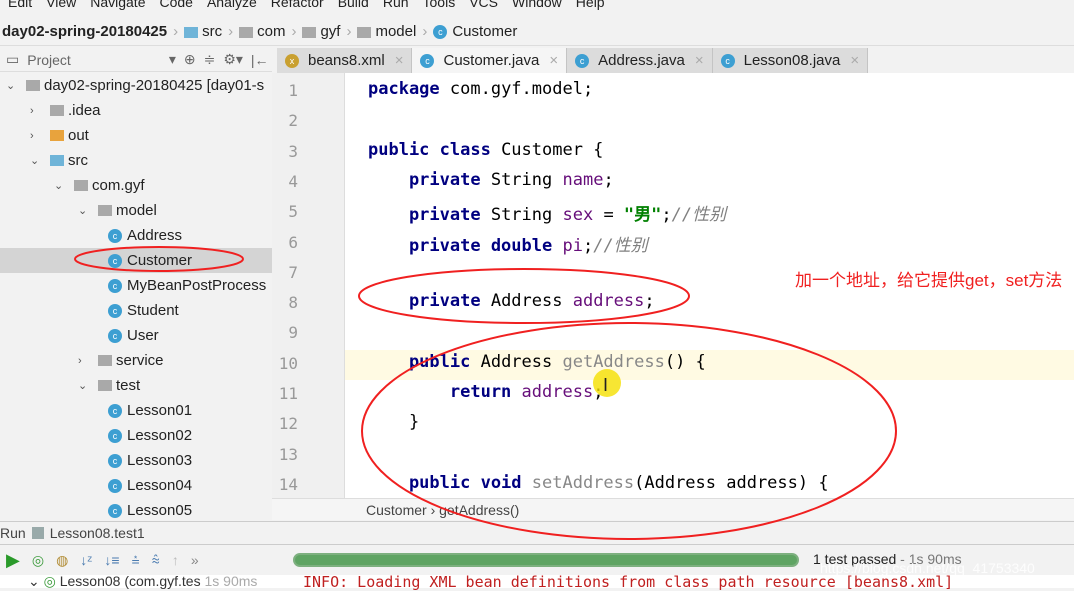 The image size is (1074, 591). What do you see at coordinates (605, 385) in the screenshot?
I see `text-cursor-icon: I` at bounding box center [605, 385].